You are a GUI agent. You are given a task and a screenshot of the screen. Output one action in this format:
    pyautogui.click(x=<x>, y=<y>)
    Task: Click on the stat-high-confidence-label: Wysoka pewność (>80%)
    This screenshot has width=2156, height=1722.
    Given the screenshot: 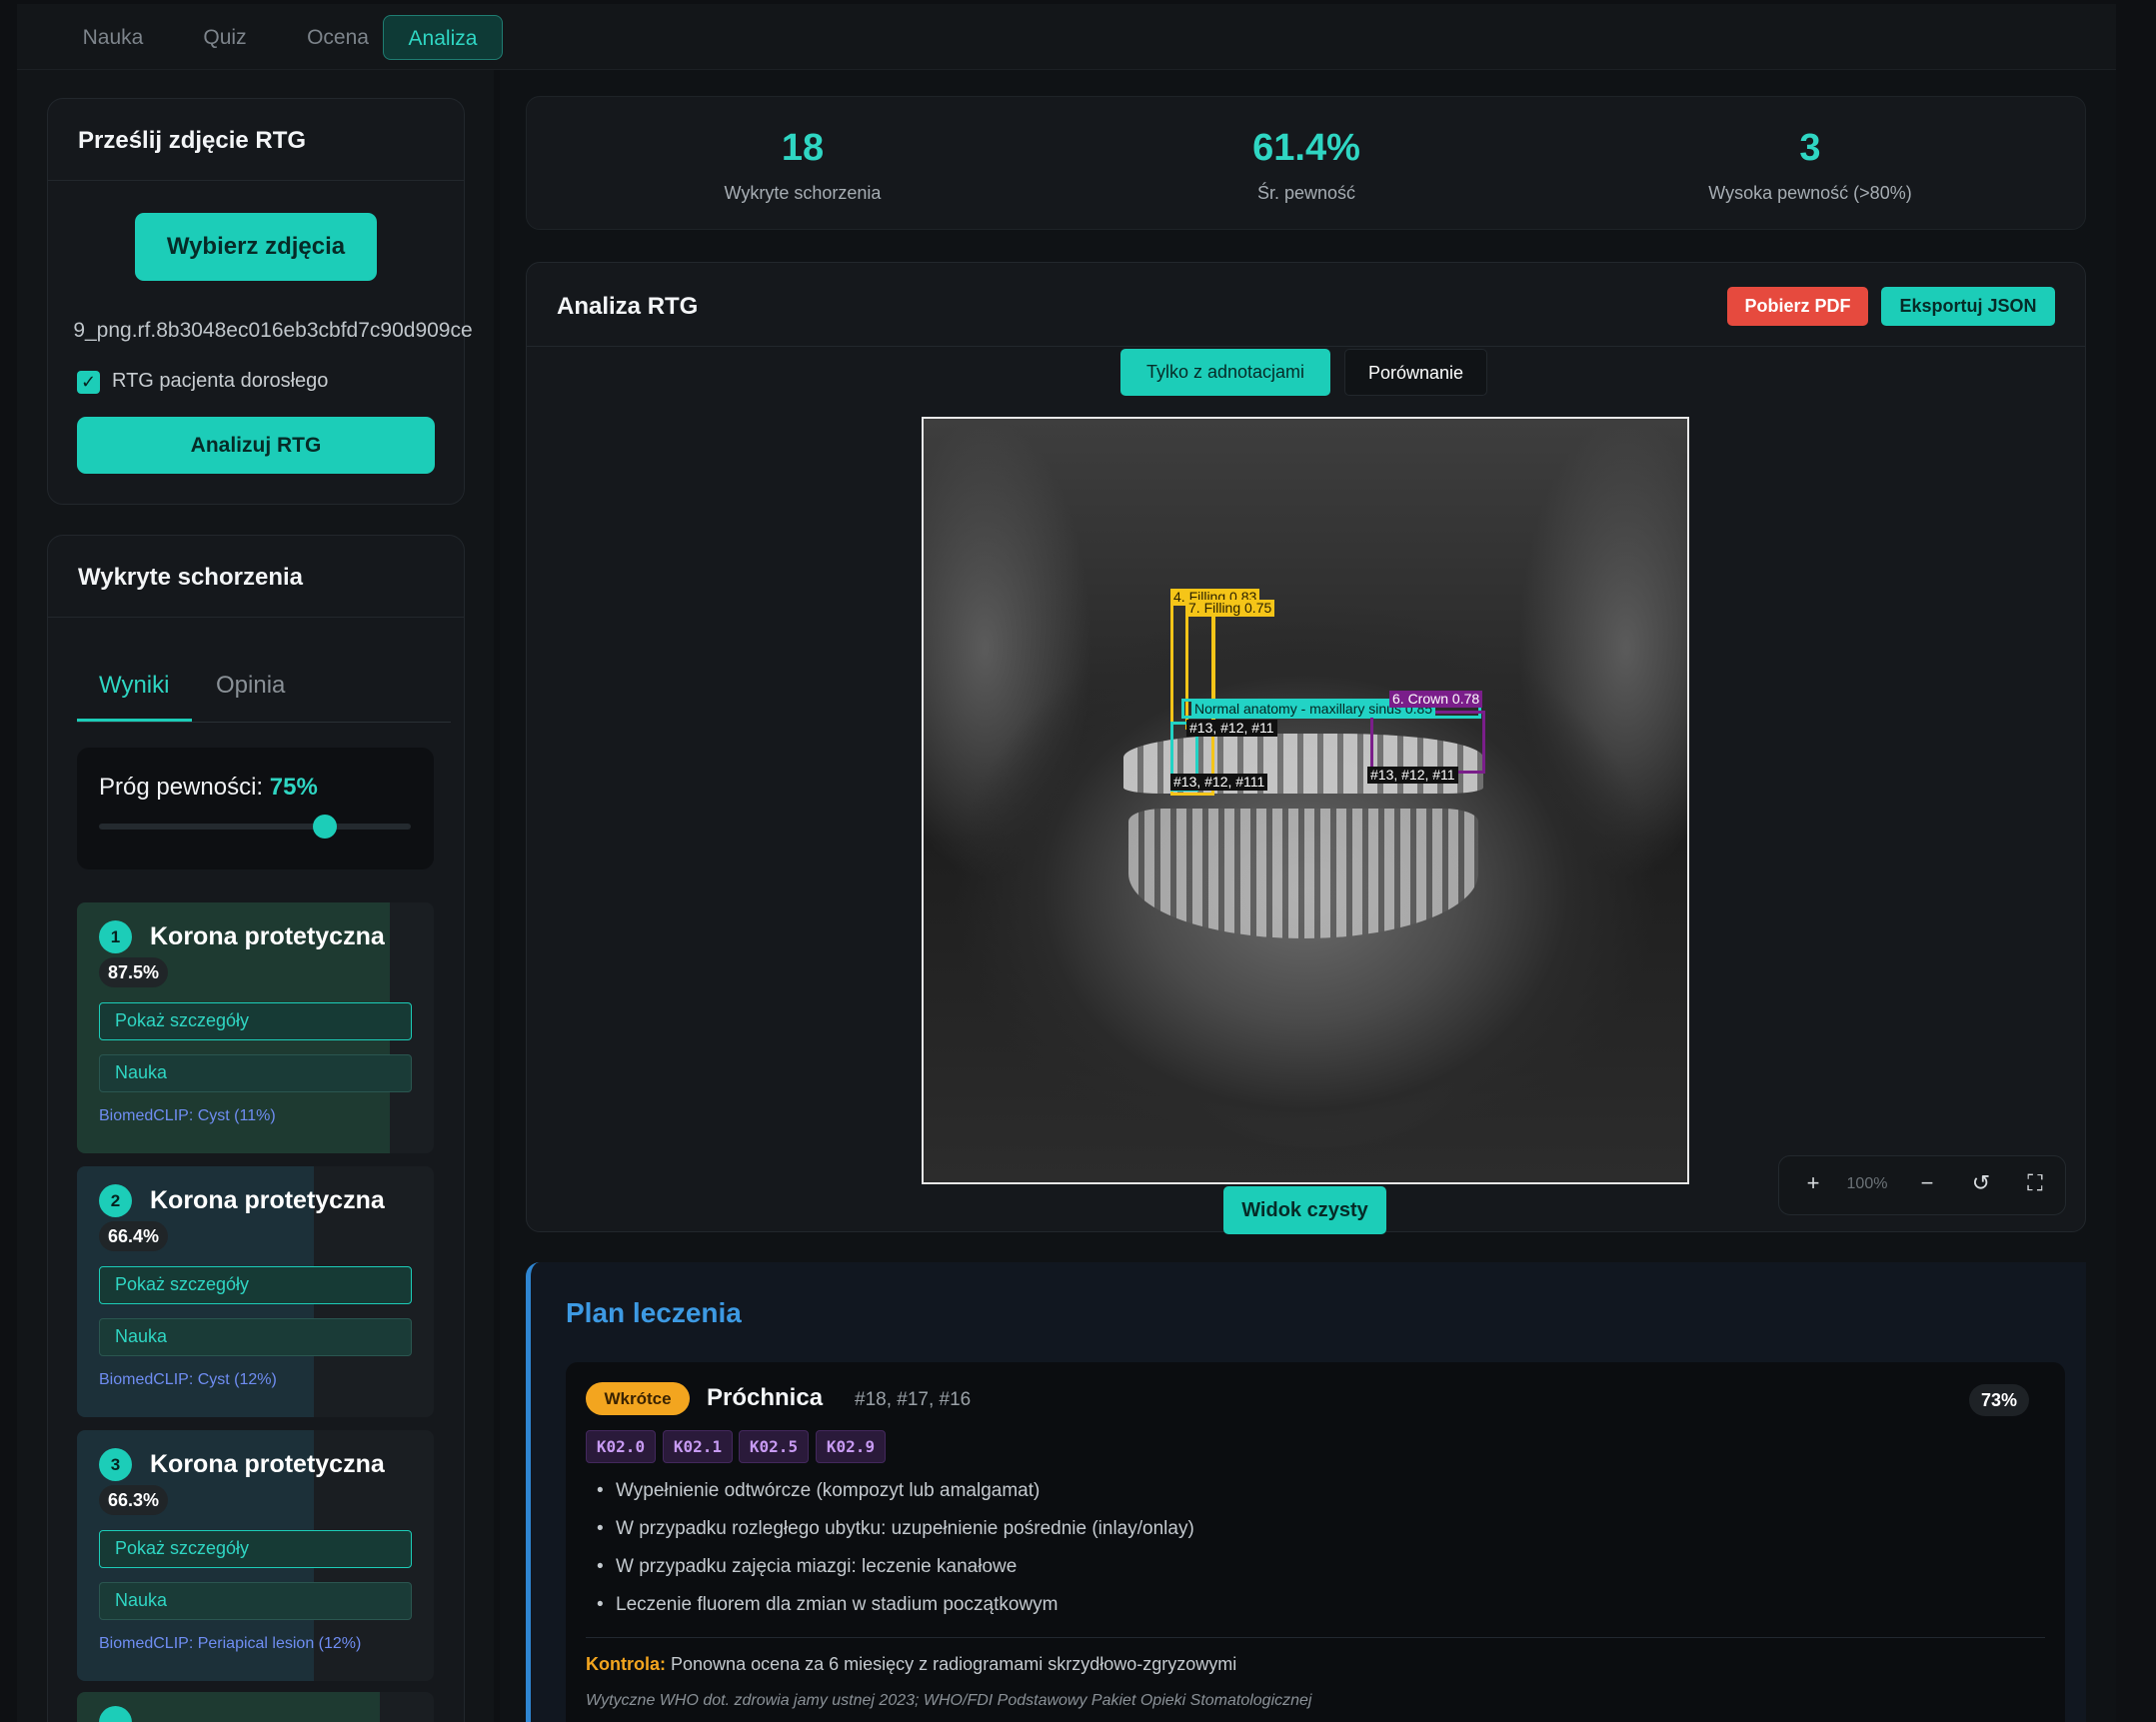 What is the action you would take?
    pyautogui.click(x=1810, y=193)
    